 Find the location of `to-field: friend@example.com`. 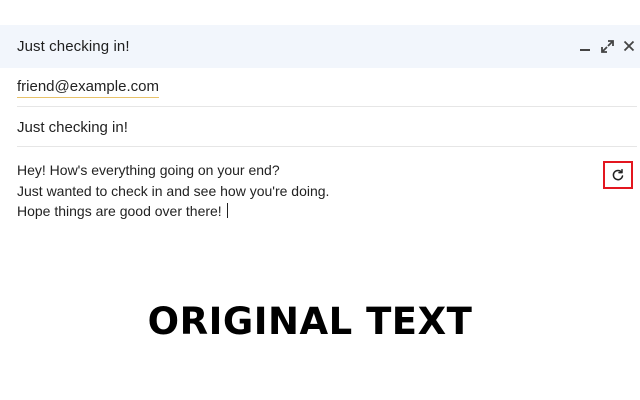

to-field: friend@example.com is located at coordinates (327, 93).